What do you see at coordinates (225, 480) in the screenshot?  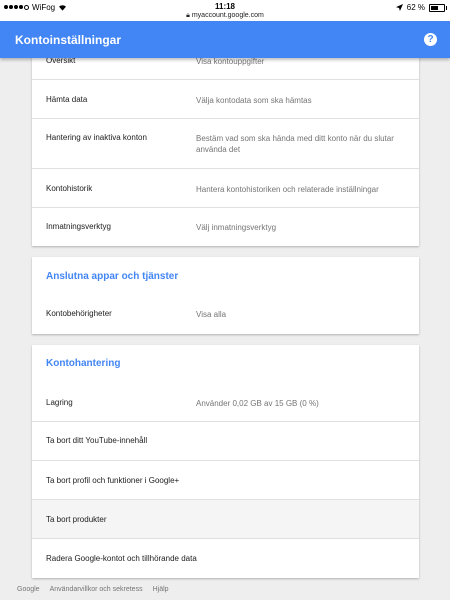 I see `management-row-delete-google-plus: Ta bort profil och funktioner i Google+` at bounding box center [225, 480].